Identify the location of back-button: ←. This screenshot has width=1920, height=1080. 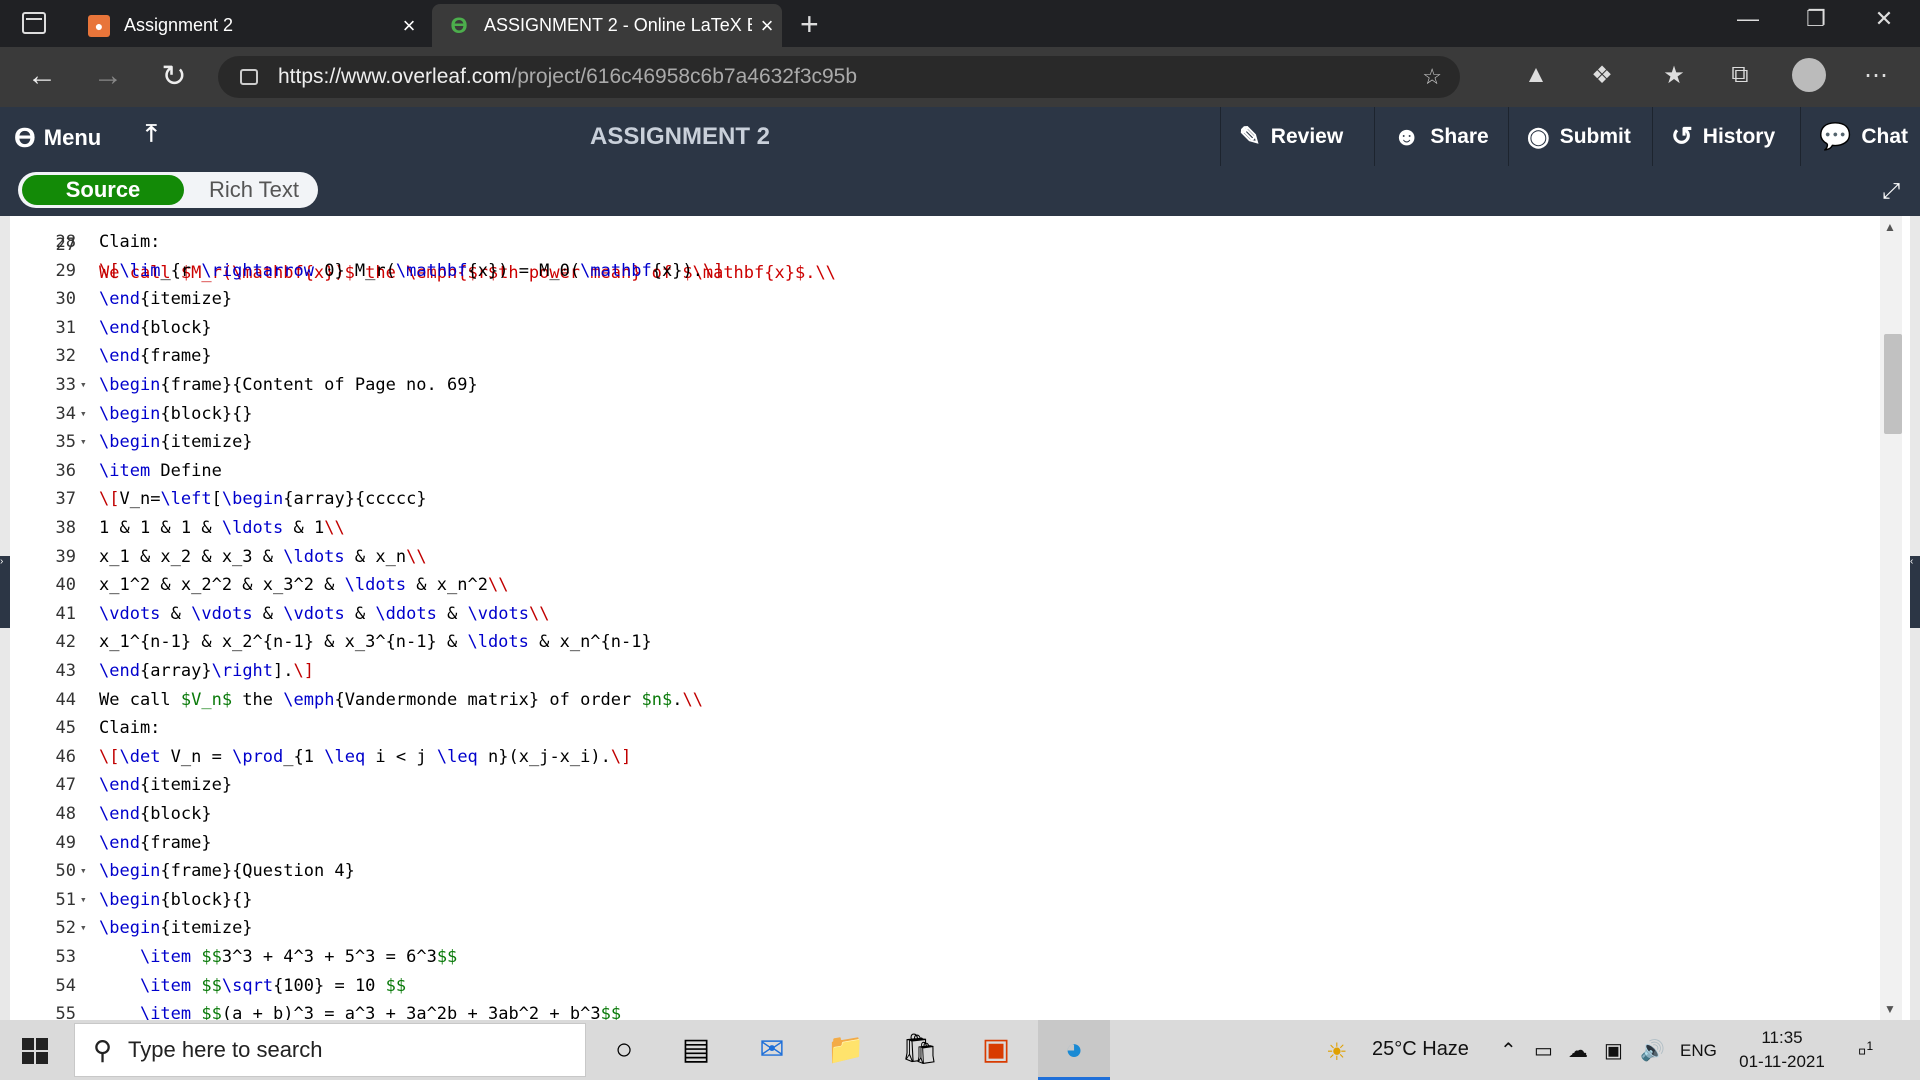
(42, 76).